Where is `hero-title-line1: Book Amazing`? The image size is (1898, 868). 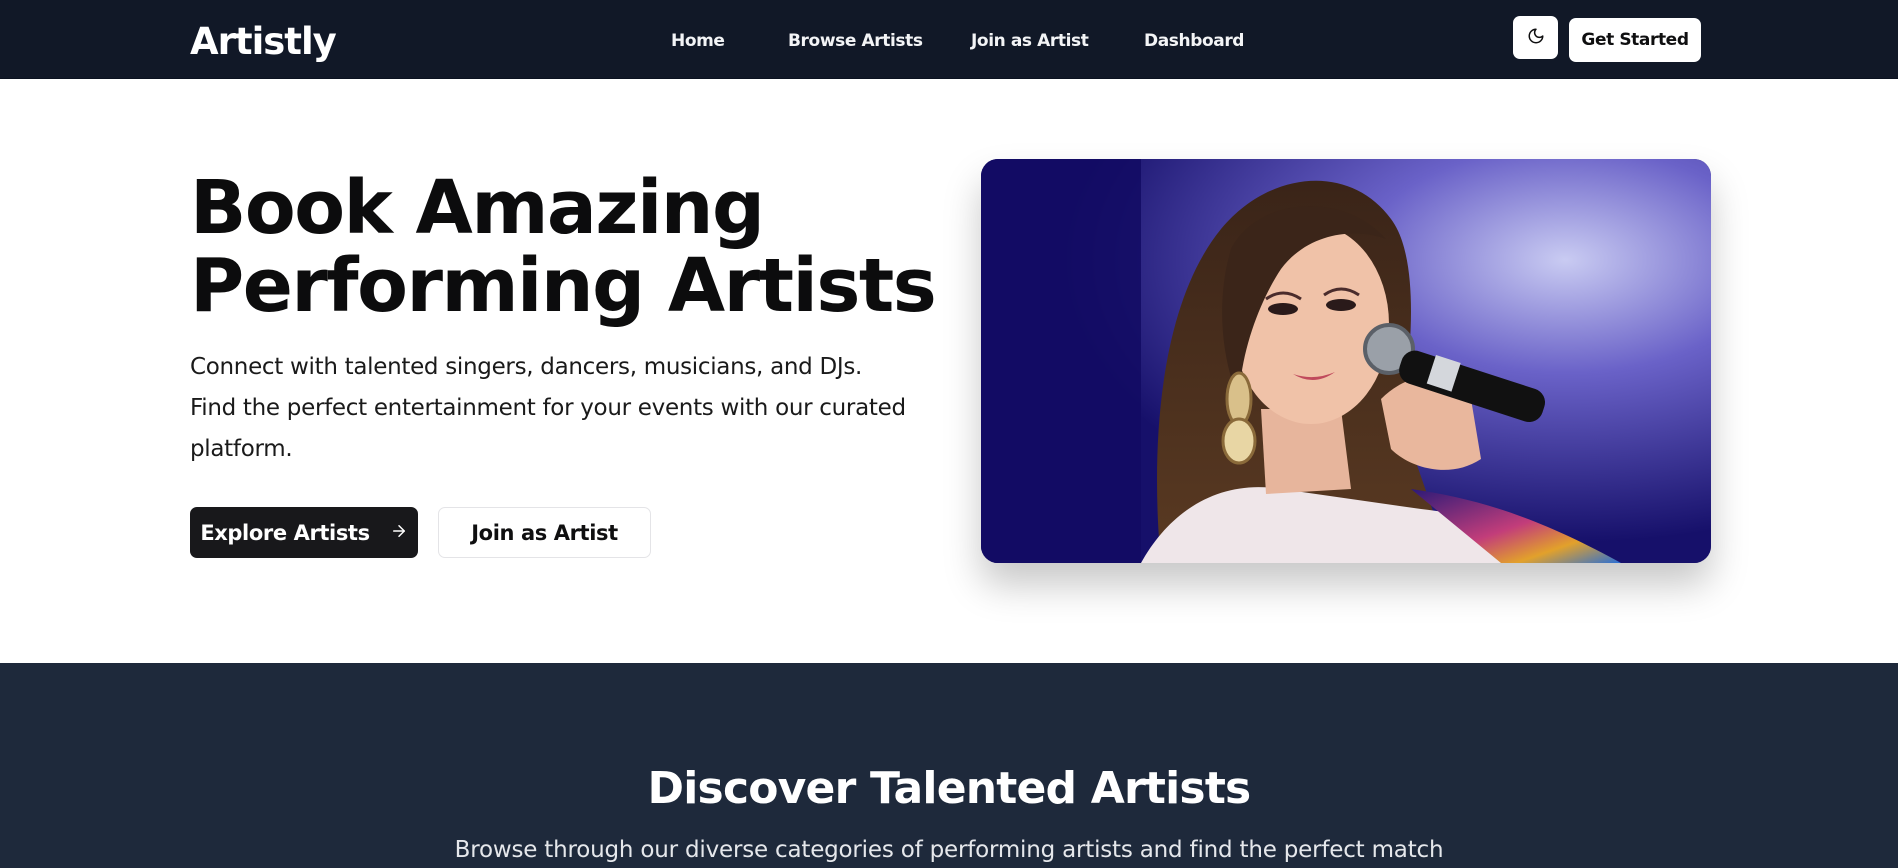
hero-title-line1: Book Amazing is located at coordinates (477, 208).